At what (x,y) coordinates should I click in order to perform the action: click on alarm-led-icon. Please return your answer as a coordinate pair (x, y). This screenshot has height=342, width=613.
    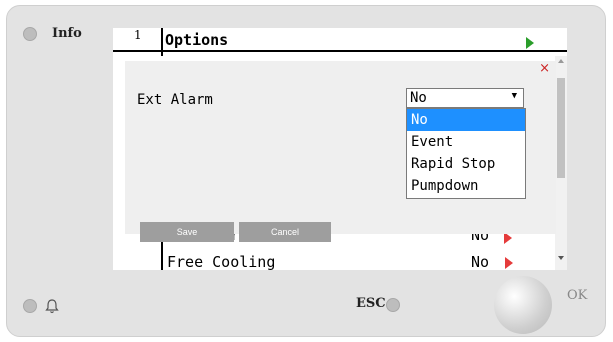
    Looking at the image, I should click on (30, 306).